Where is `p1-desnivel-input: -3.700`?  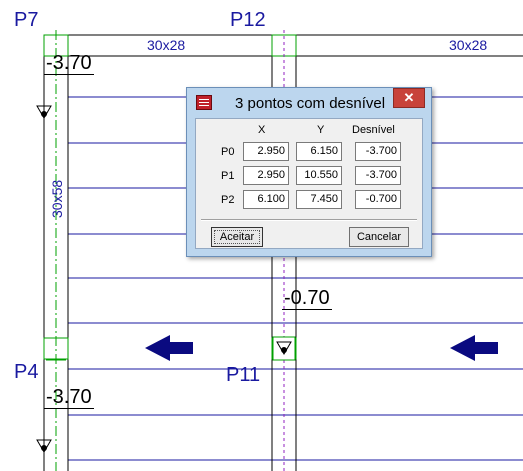 p1-desnivel-input: -3.700 is located at coordinates (378, 175).